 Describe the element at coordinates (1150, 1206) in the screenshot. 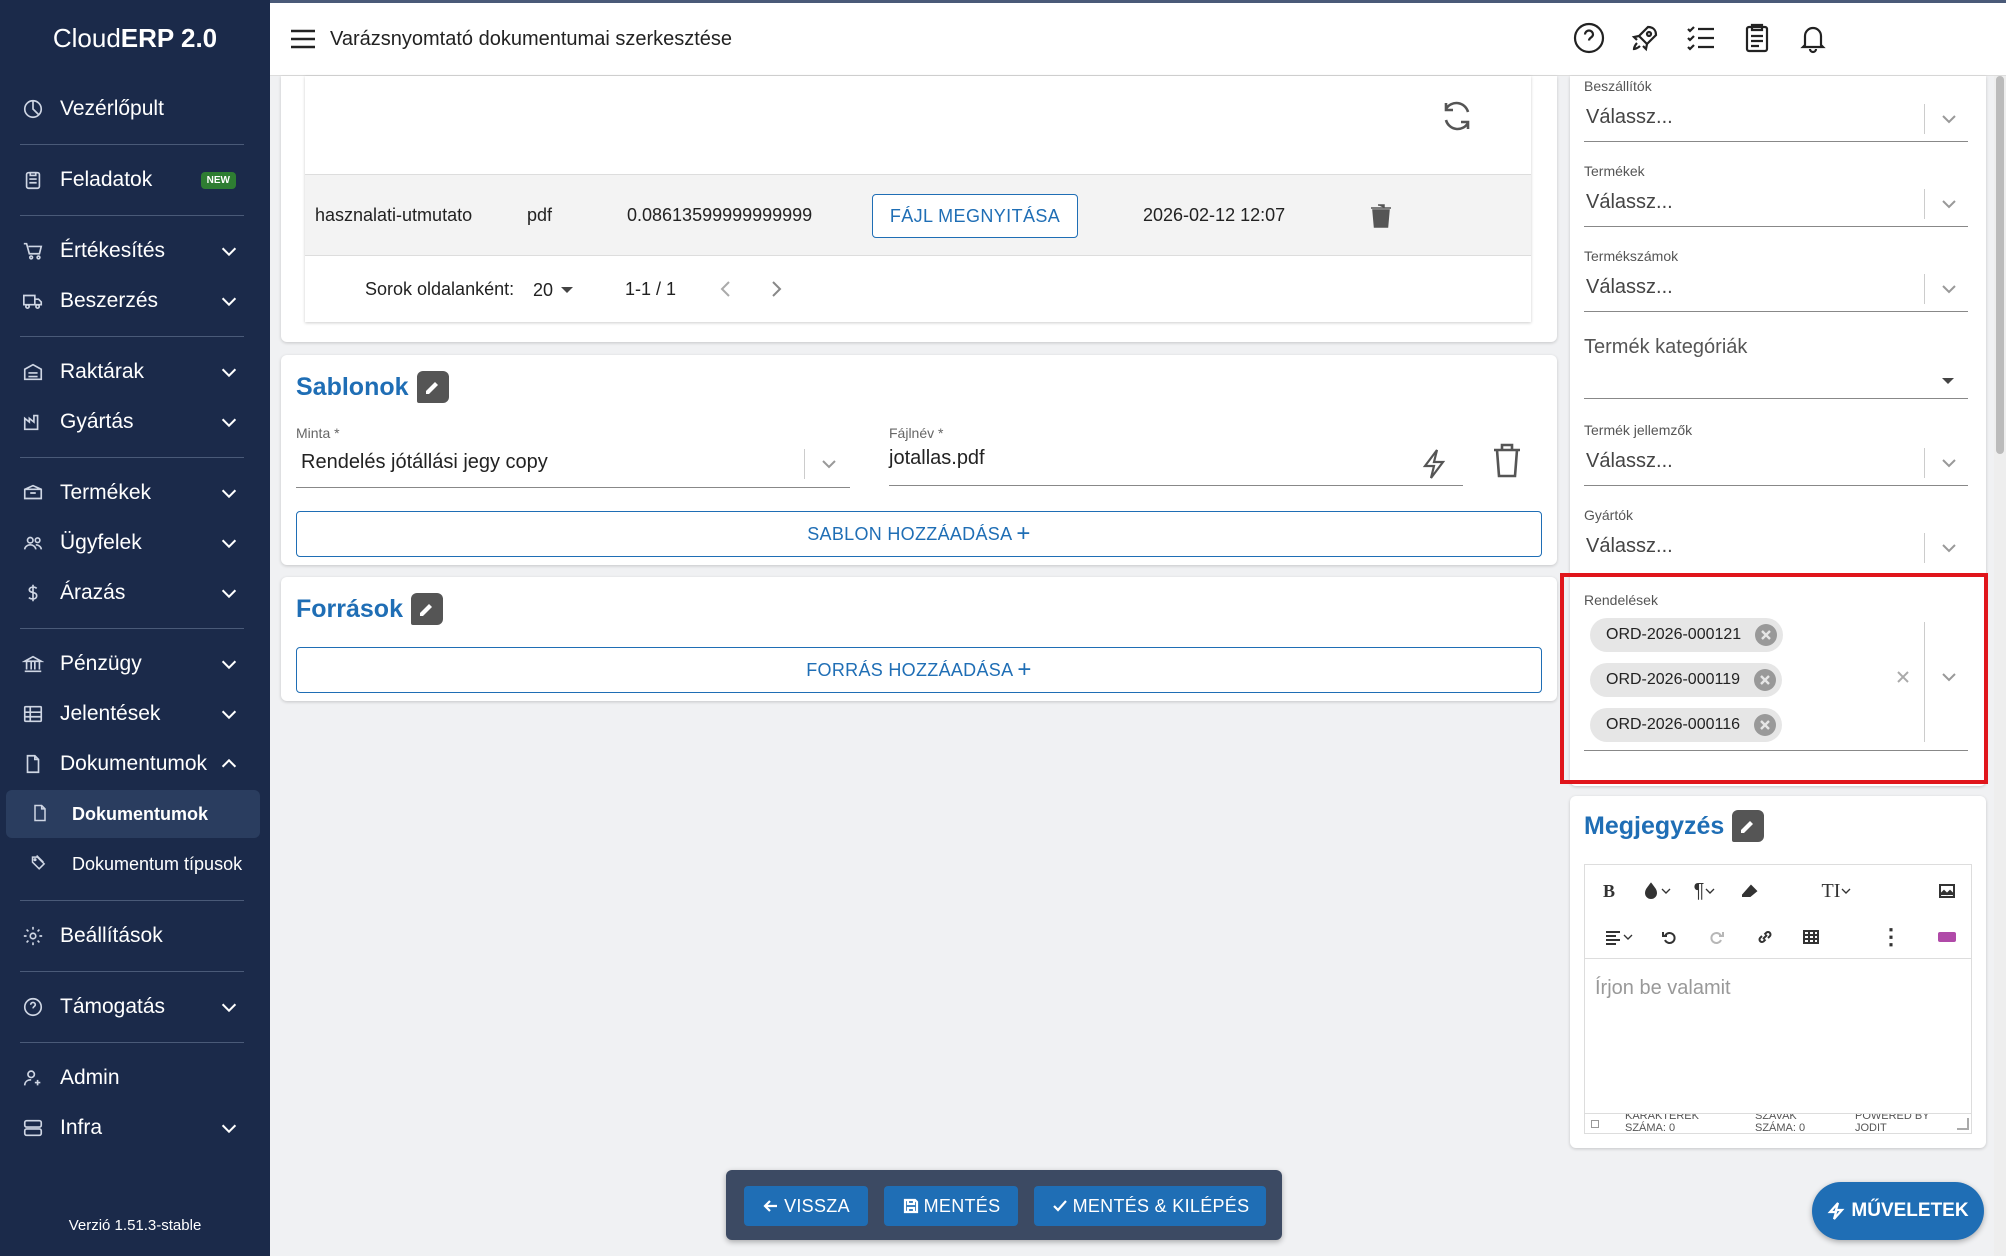

I see `save-and-exit-button: MENTÉS & KILÉPÉS` at that location.